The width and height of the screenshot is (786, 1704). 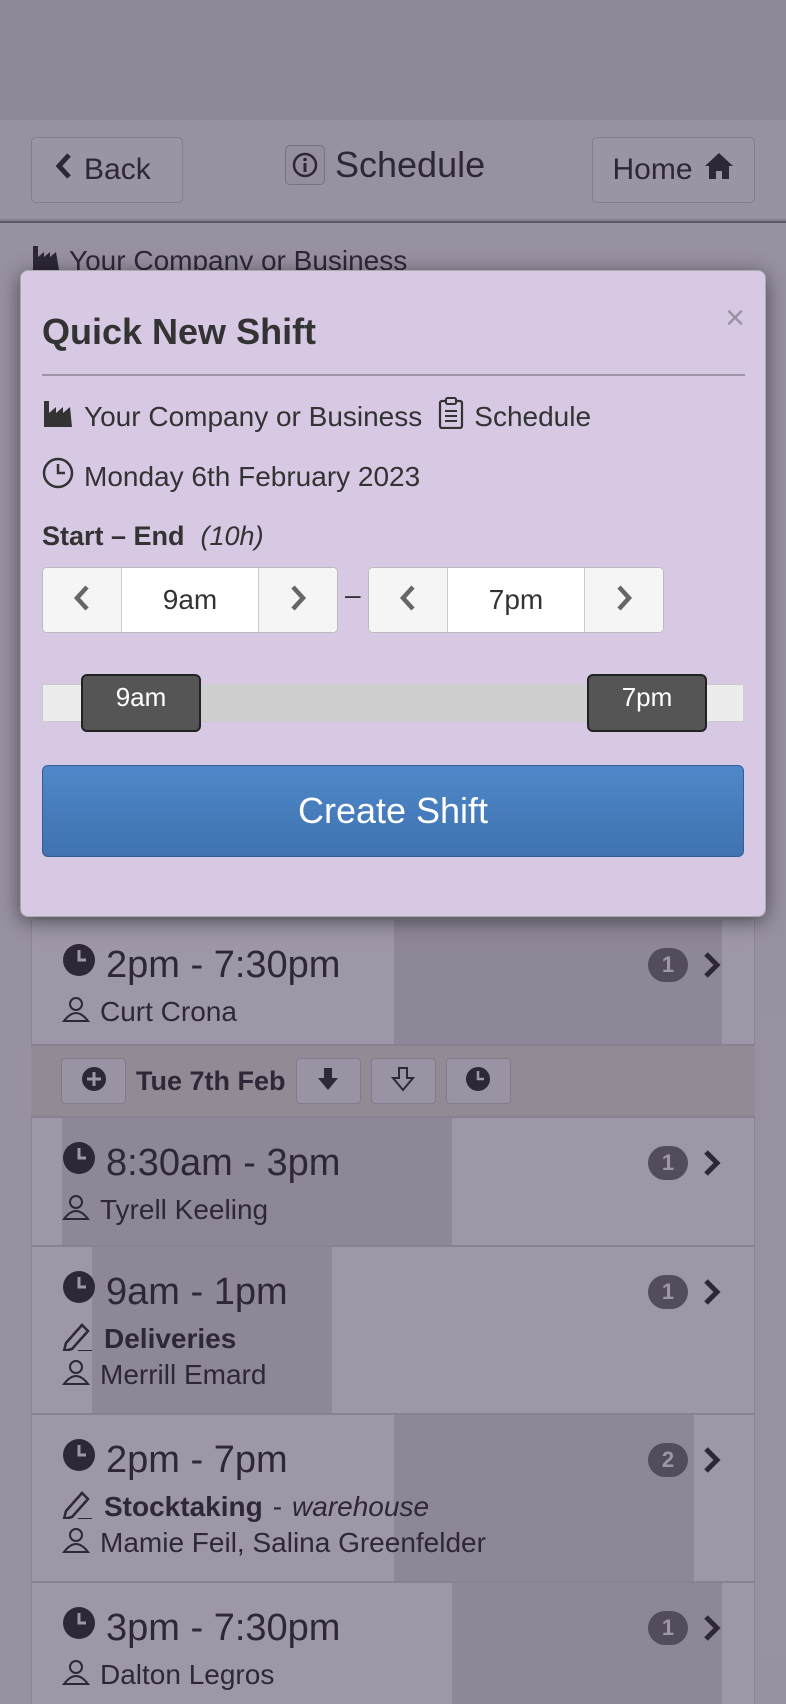 What do you see at coordinates (232, 536) in the screenshot?
I see `duration-label: (10h)` at bounding box center [232, 536].